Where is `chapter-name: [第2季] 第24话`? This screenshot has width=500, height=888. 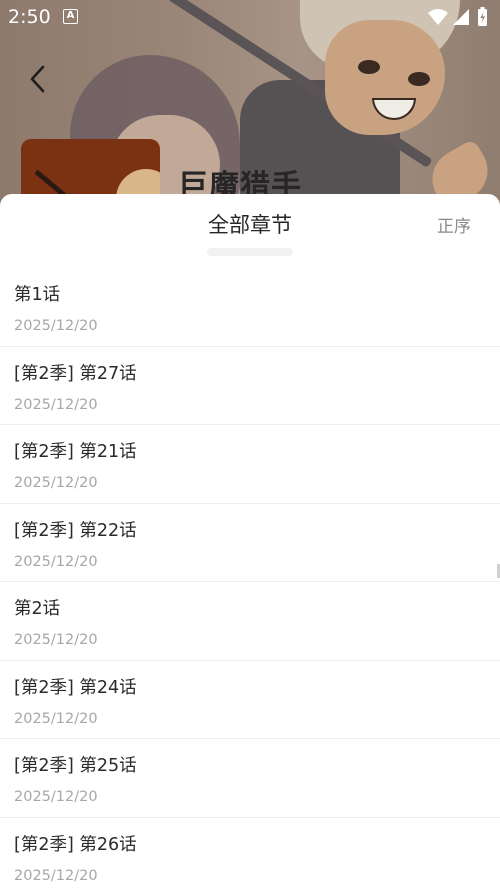
chapter-name: [第2季] 第24话 is located at coordinates (75, 687).